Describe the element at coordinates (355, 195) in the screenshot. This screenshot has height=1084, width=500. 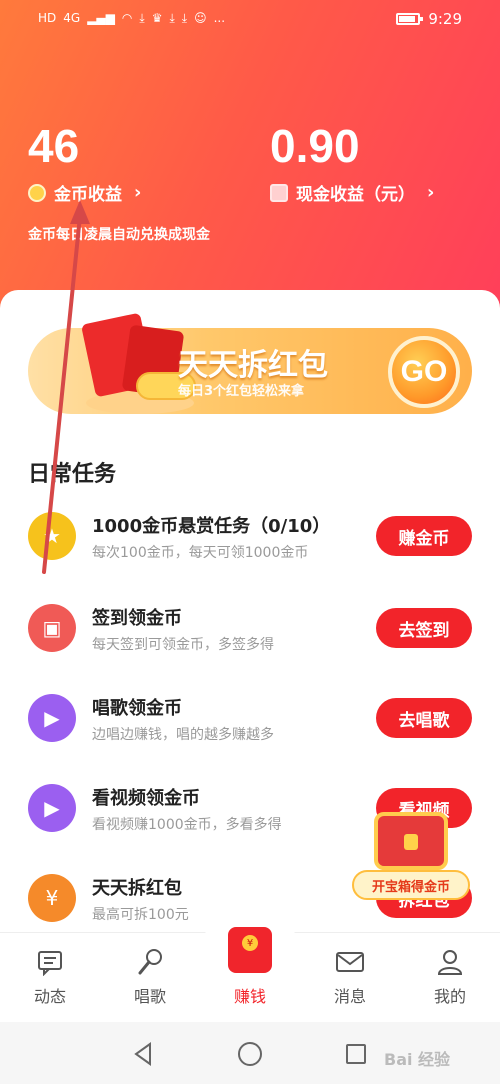
I see `cash-earnings-label: 现金收益（元）` at that location.